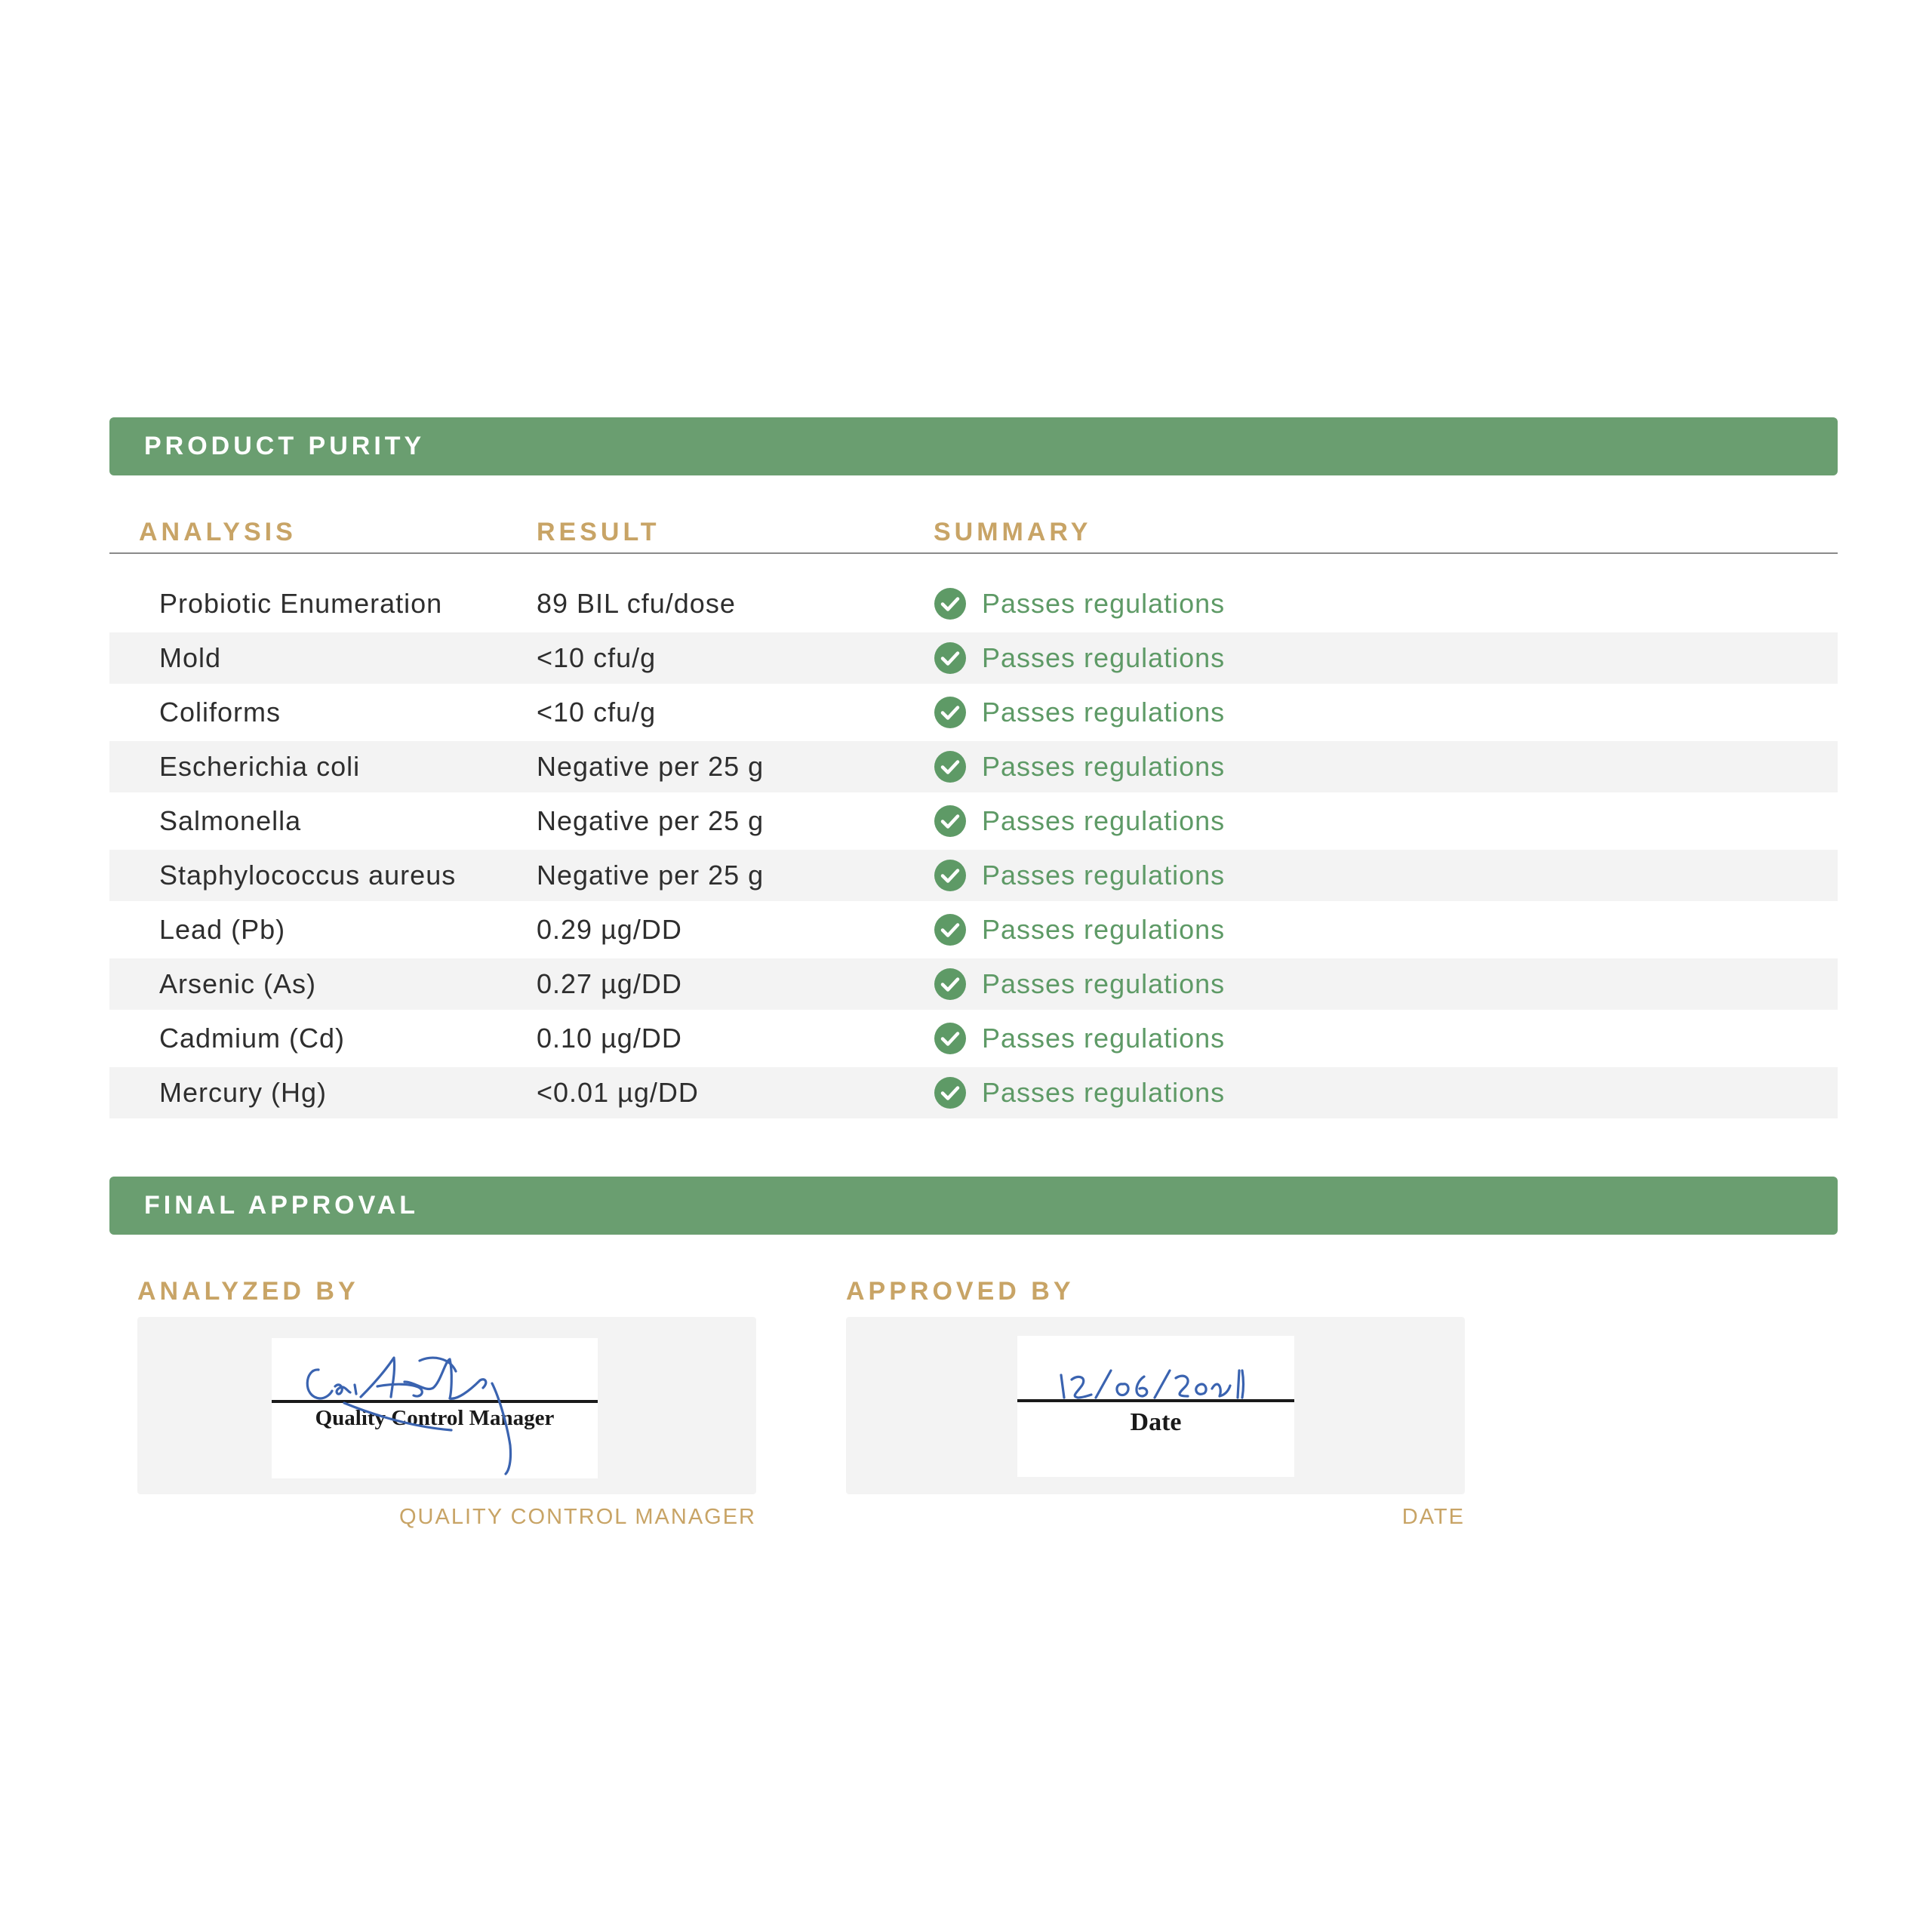 The height and width of the screenshot is (1932, 1932). Describe the element at coordinates (409, 1415) in the screenshot. I see `handwritten-signature-icon` at that location.